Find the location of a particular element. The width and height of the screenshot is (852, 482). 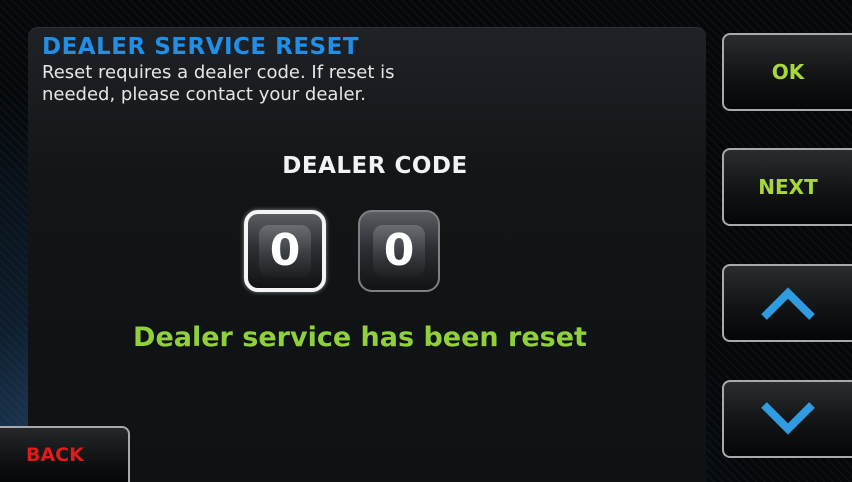

next-button-label: NEXT is located at coordinates (788, 187).